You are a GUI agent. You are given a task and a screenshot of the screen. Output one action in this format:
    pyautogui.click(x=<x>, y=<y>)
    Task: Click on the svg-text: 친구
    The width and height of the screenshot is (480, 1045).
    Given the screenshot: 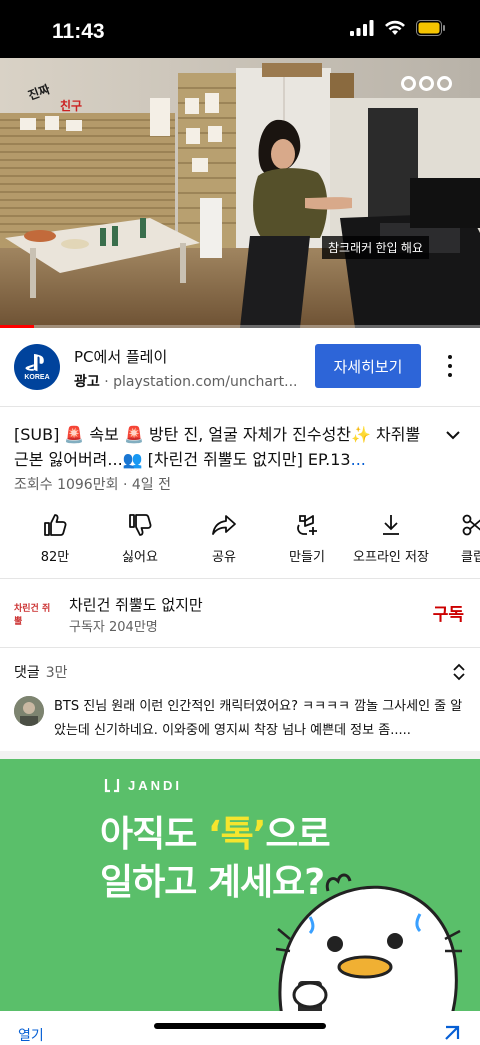 What is the action you would take?
    pyautogui.click(x=71, y=105)
    